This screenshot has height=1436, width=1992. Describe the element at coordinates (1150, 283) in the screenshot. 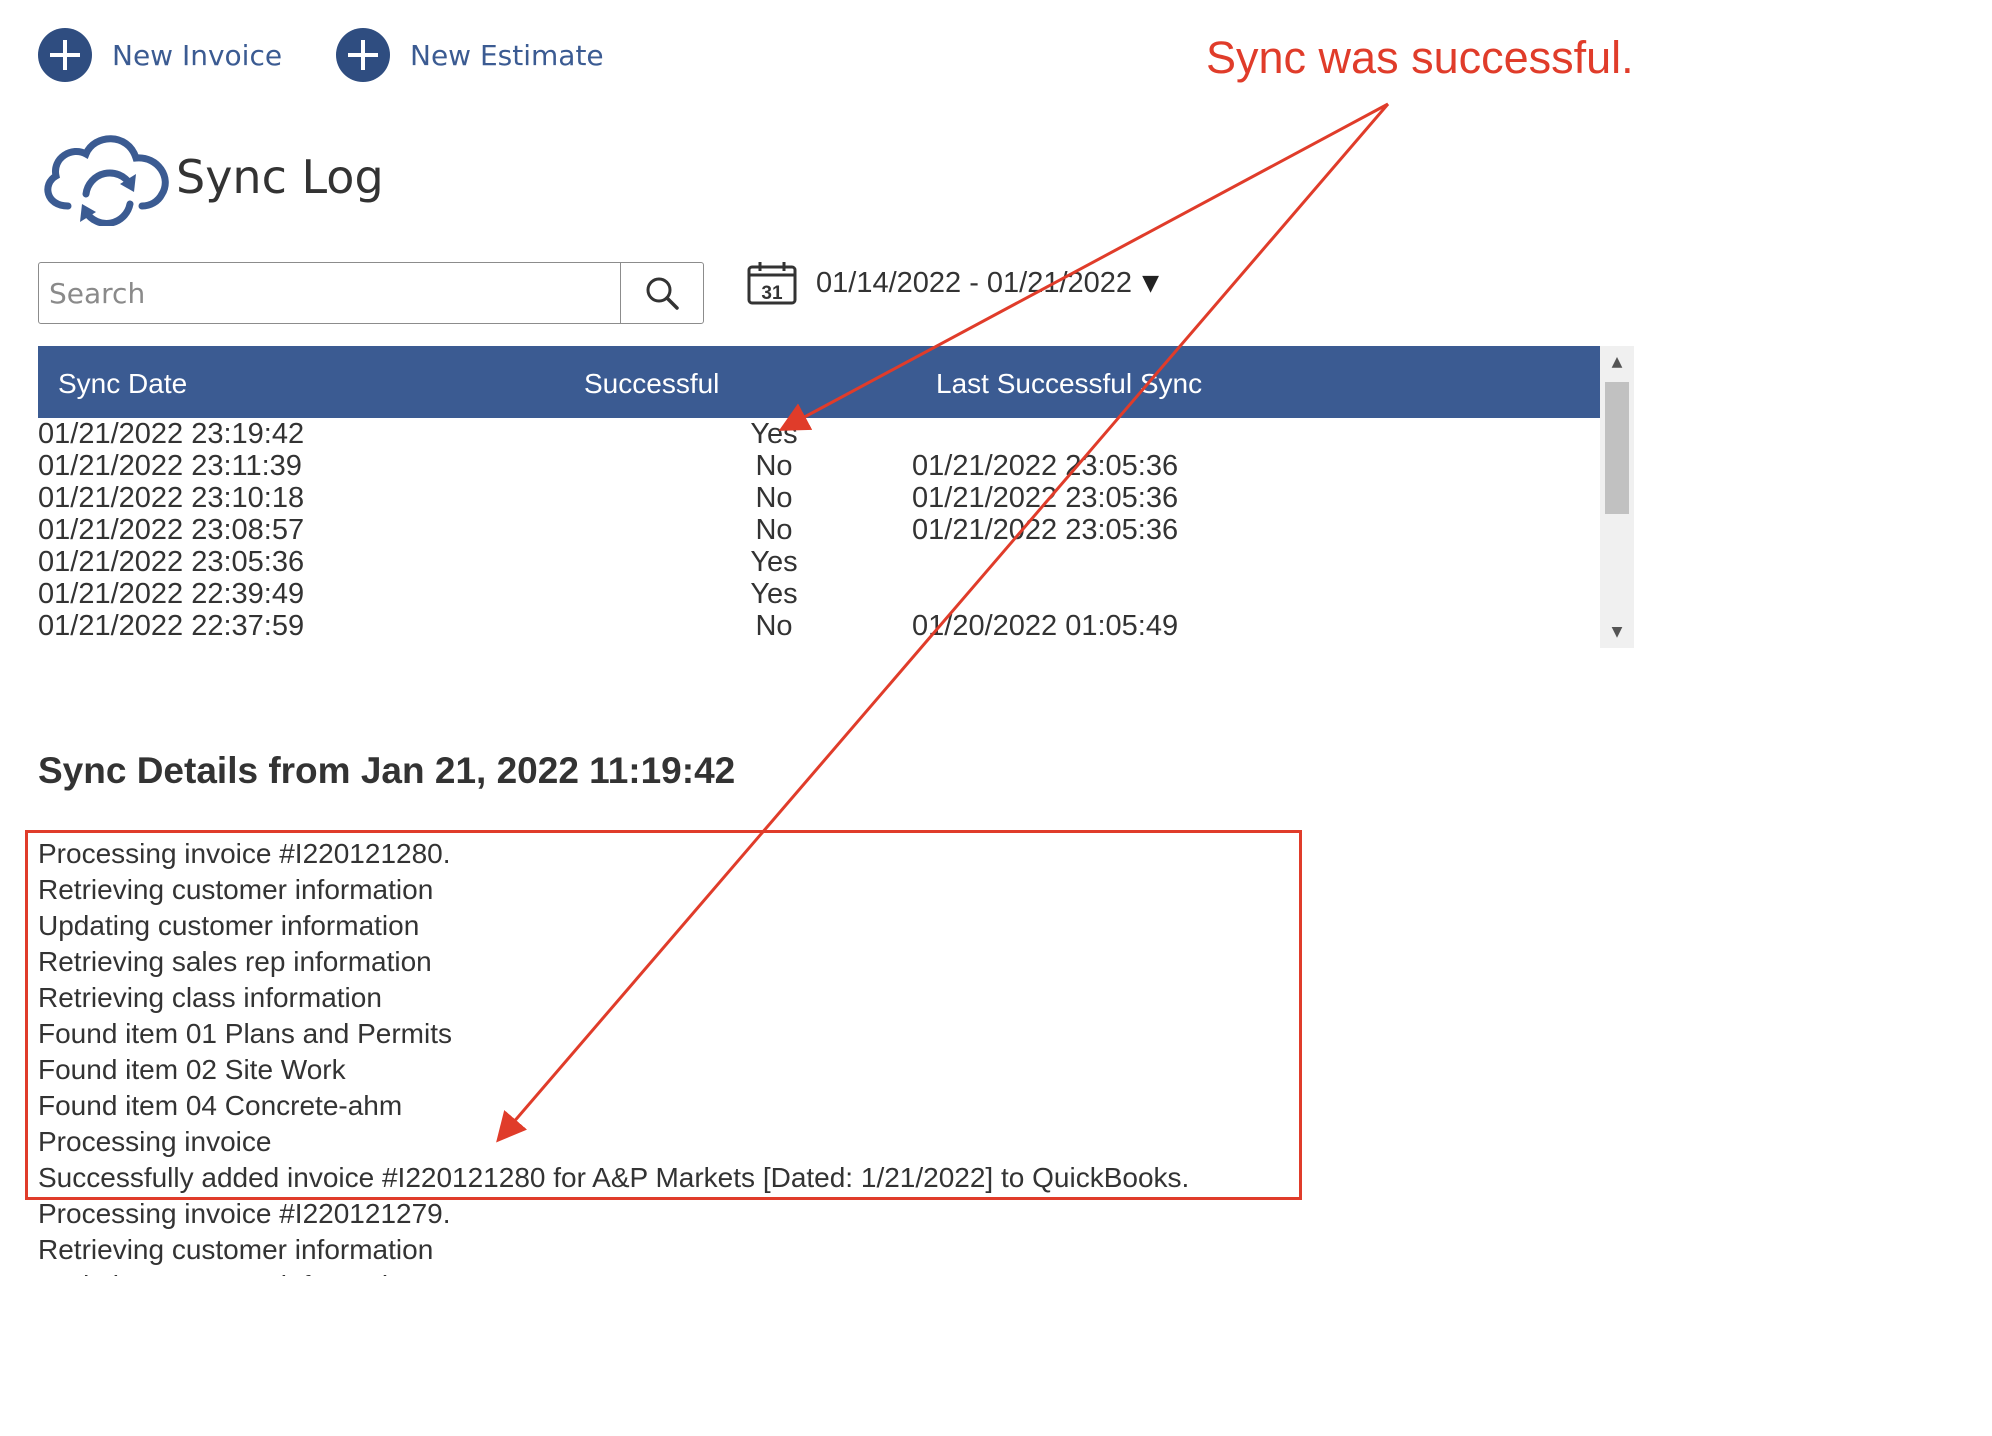

I see `caret-down-icon: ▼` at that location.